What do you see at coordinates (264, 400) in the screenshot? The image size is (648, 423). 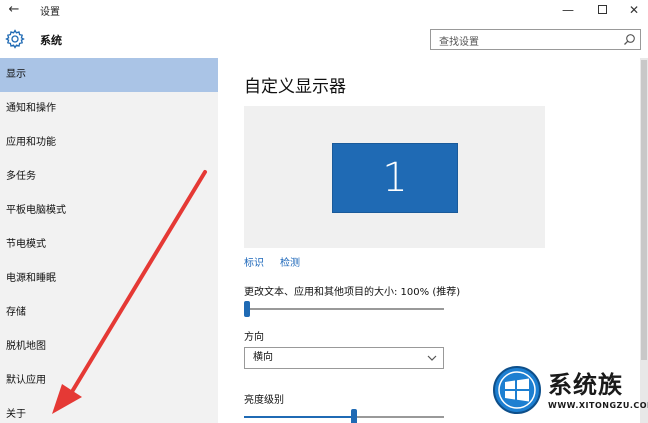 I see `brightness-label: 亮度级别` at bounding box center [264, 400].